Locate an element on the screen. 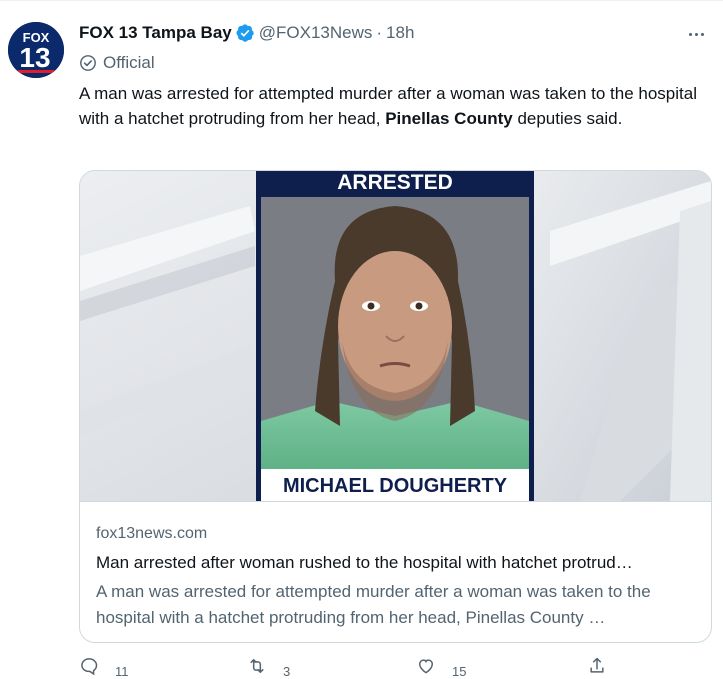  more-dots-icon is located at coordinates (696, 34).